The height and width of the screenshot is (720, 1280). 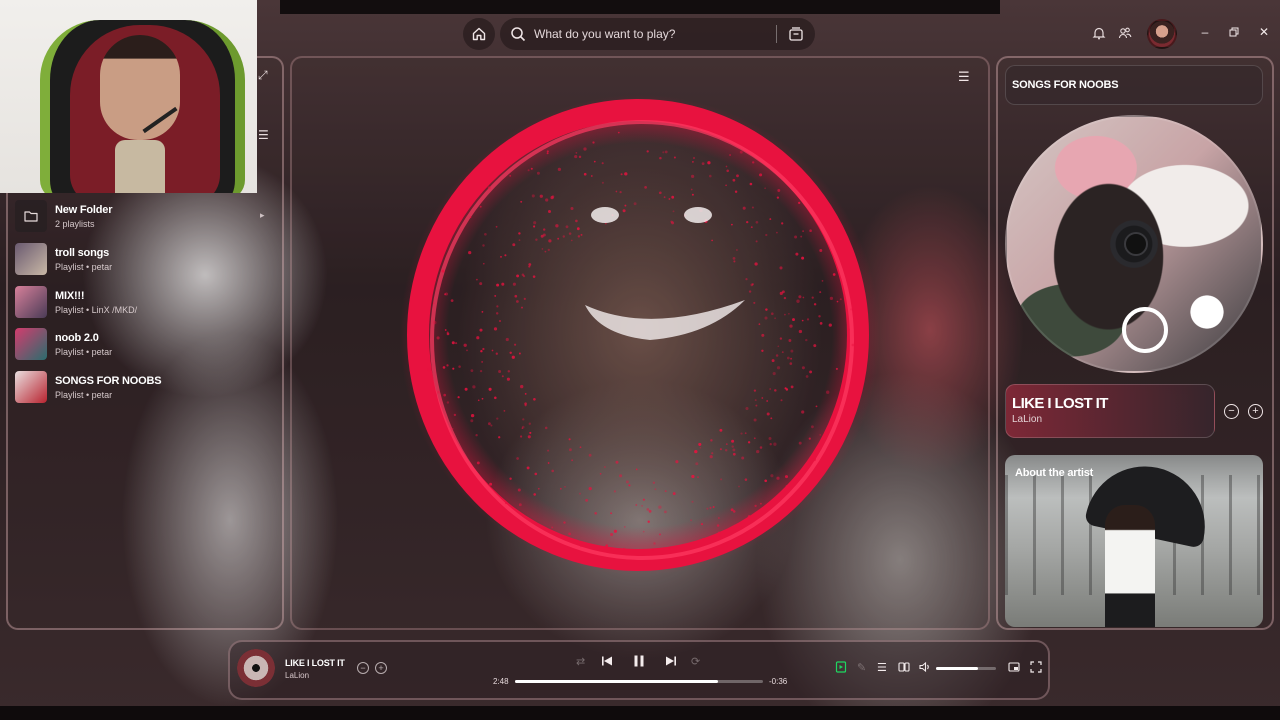 I want to click on shuffle-icon: ⇄, so click(x=580, y=661).